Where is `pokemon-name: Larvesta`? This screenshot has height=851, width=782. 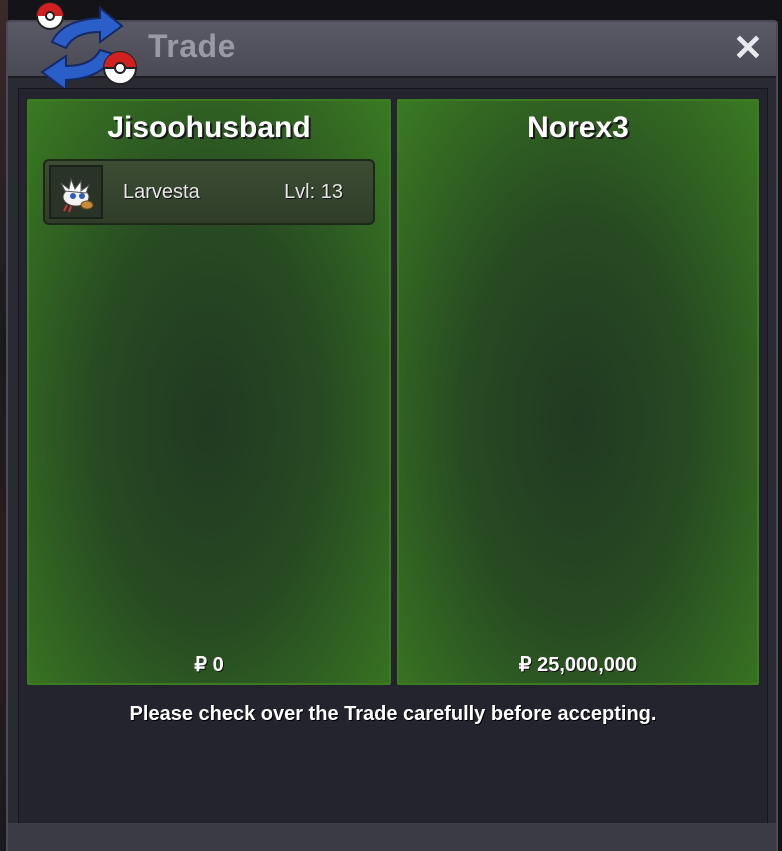
pokemon-name: Larvesta is located at coordinates (161, 192).